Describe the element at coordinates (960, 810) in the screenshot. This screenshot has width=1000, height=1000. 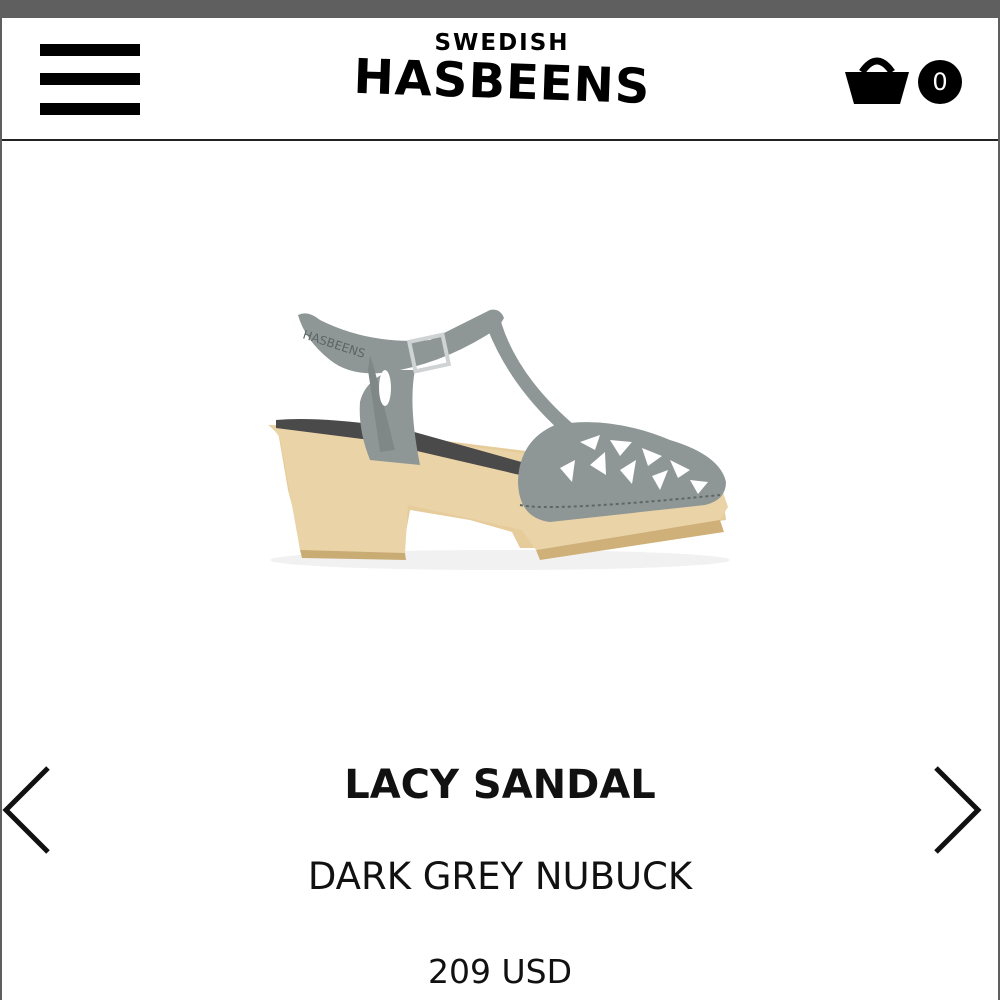
I see `chevron-right-icon` at that location.